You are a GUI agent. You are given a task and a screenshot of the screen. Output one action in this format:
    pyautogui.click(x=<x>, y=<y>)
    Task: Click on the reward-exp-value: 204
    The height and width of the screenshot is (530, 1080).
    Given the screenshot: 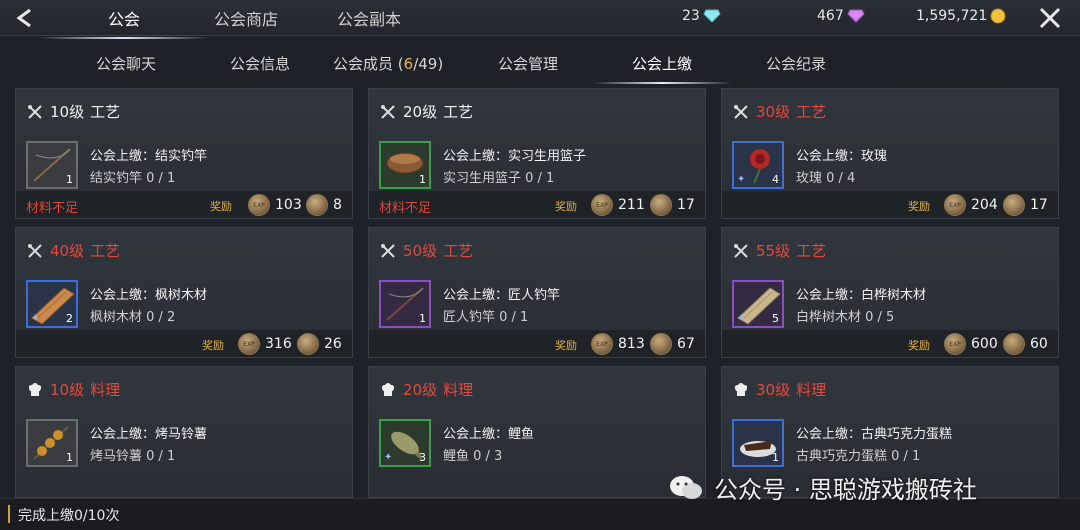 What is the action you would take?
    pyautogui.click(x=984, y=205)
    